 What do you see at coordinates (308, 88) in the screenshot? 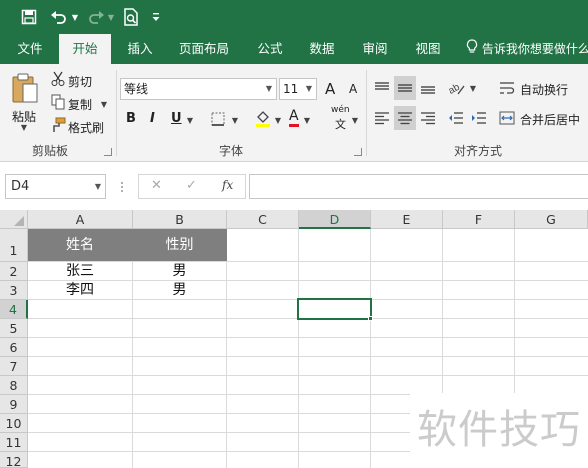
I see `chevron-down-icon: ▼` at bounding box center [308, 88].